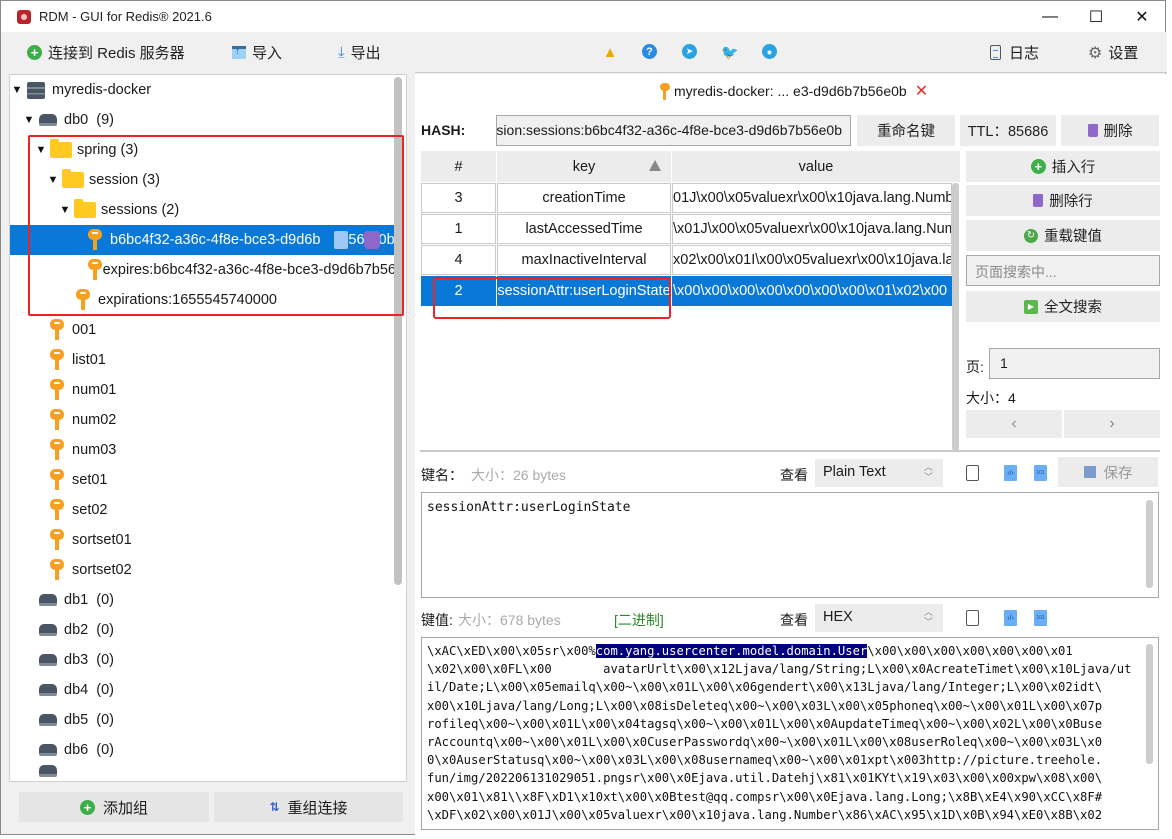 The width and height of the screenshot is (1172, 839). I want to click on delete-key-icon, so click(372, 240).